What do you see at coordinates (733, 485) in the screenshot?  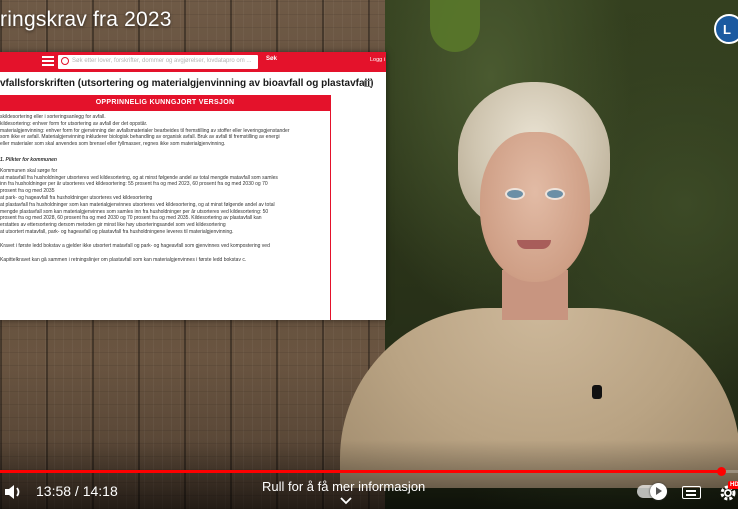 I see `hd-badge: HD` at bounding box center [733, 485].